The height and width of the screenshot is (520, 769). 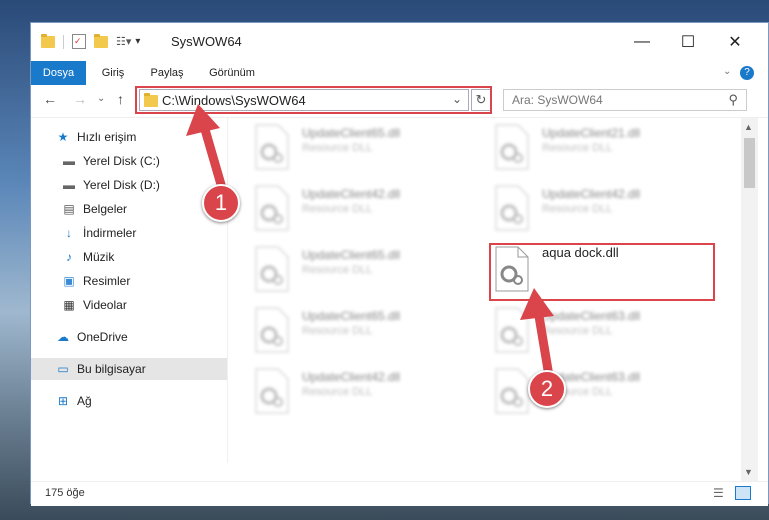 I want to click on arrow-two, so click(x=537, y=331).